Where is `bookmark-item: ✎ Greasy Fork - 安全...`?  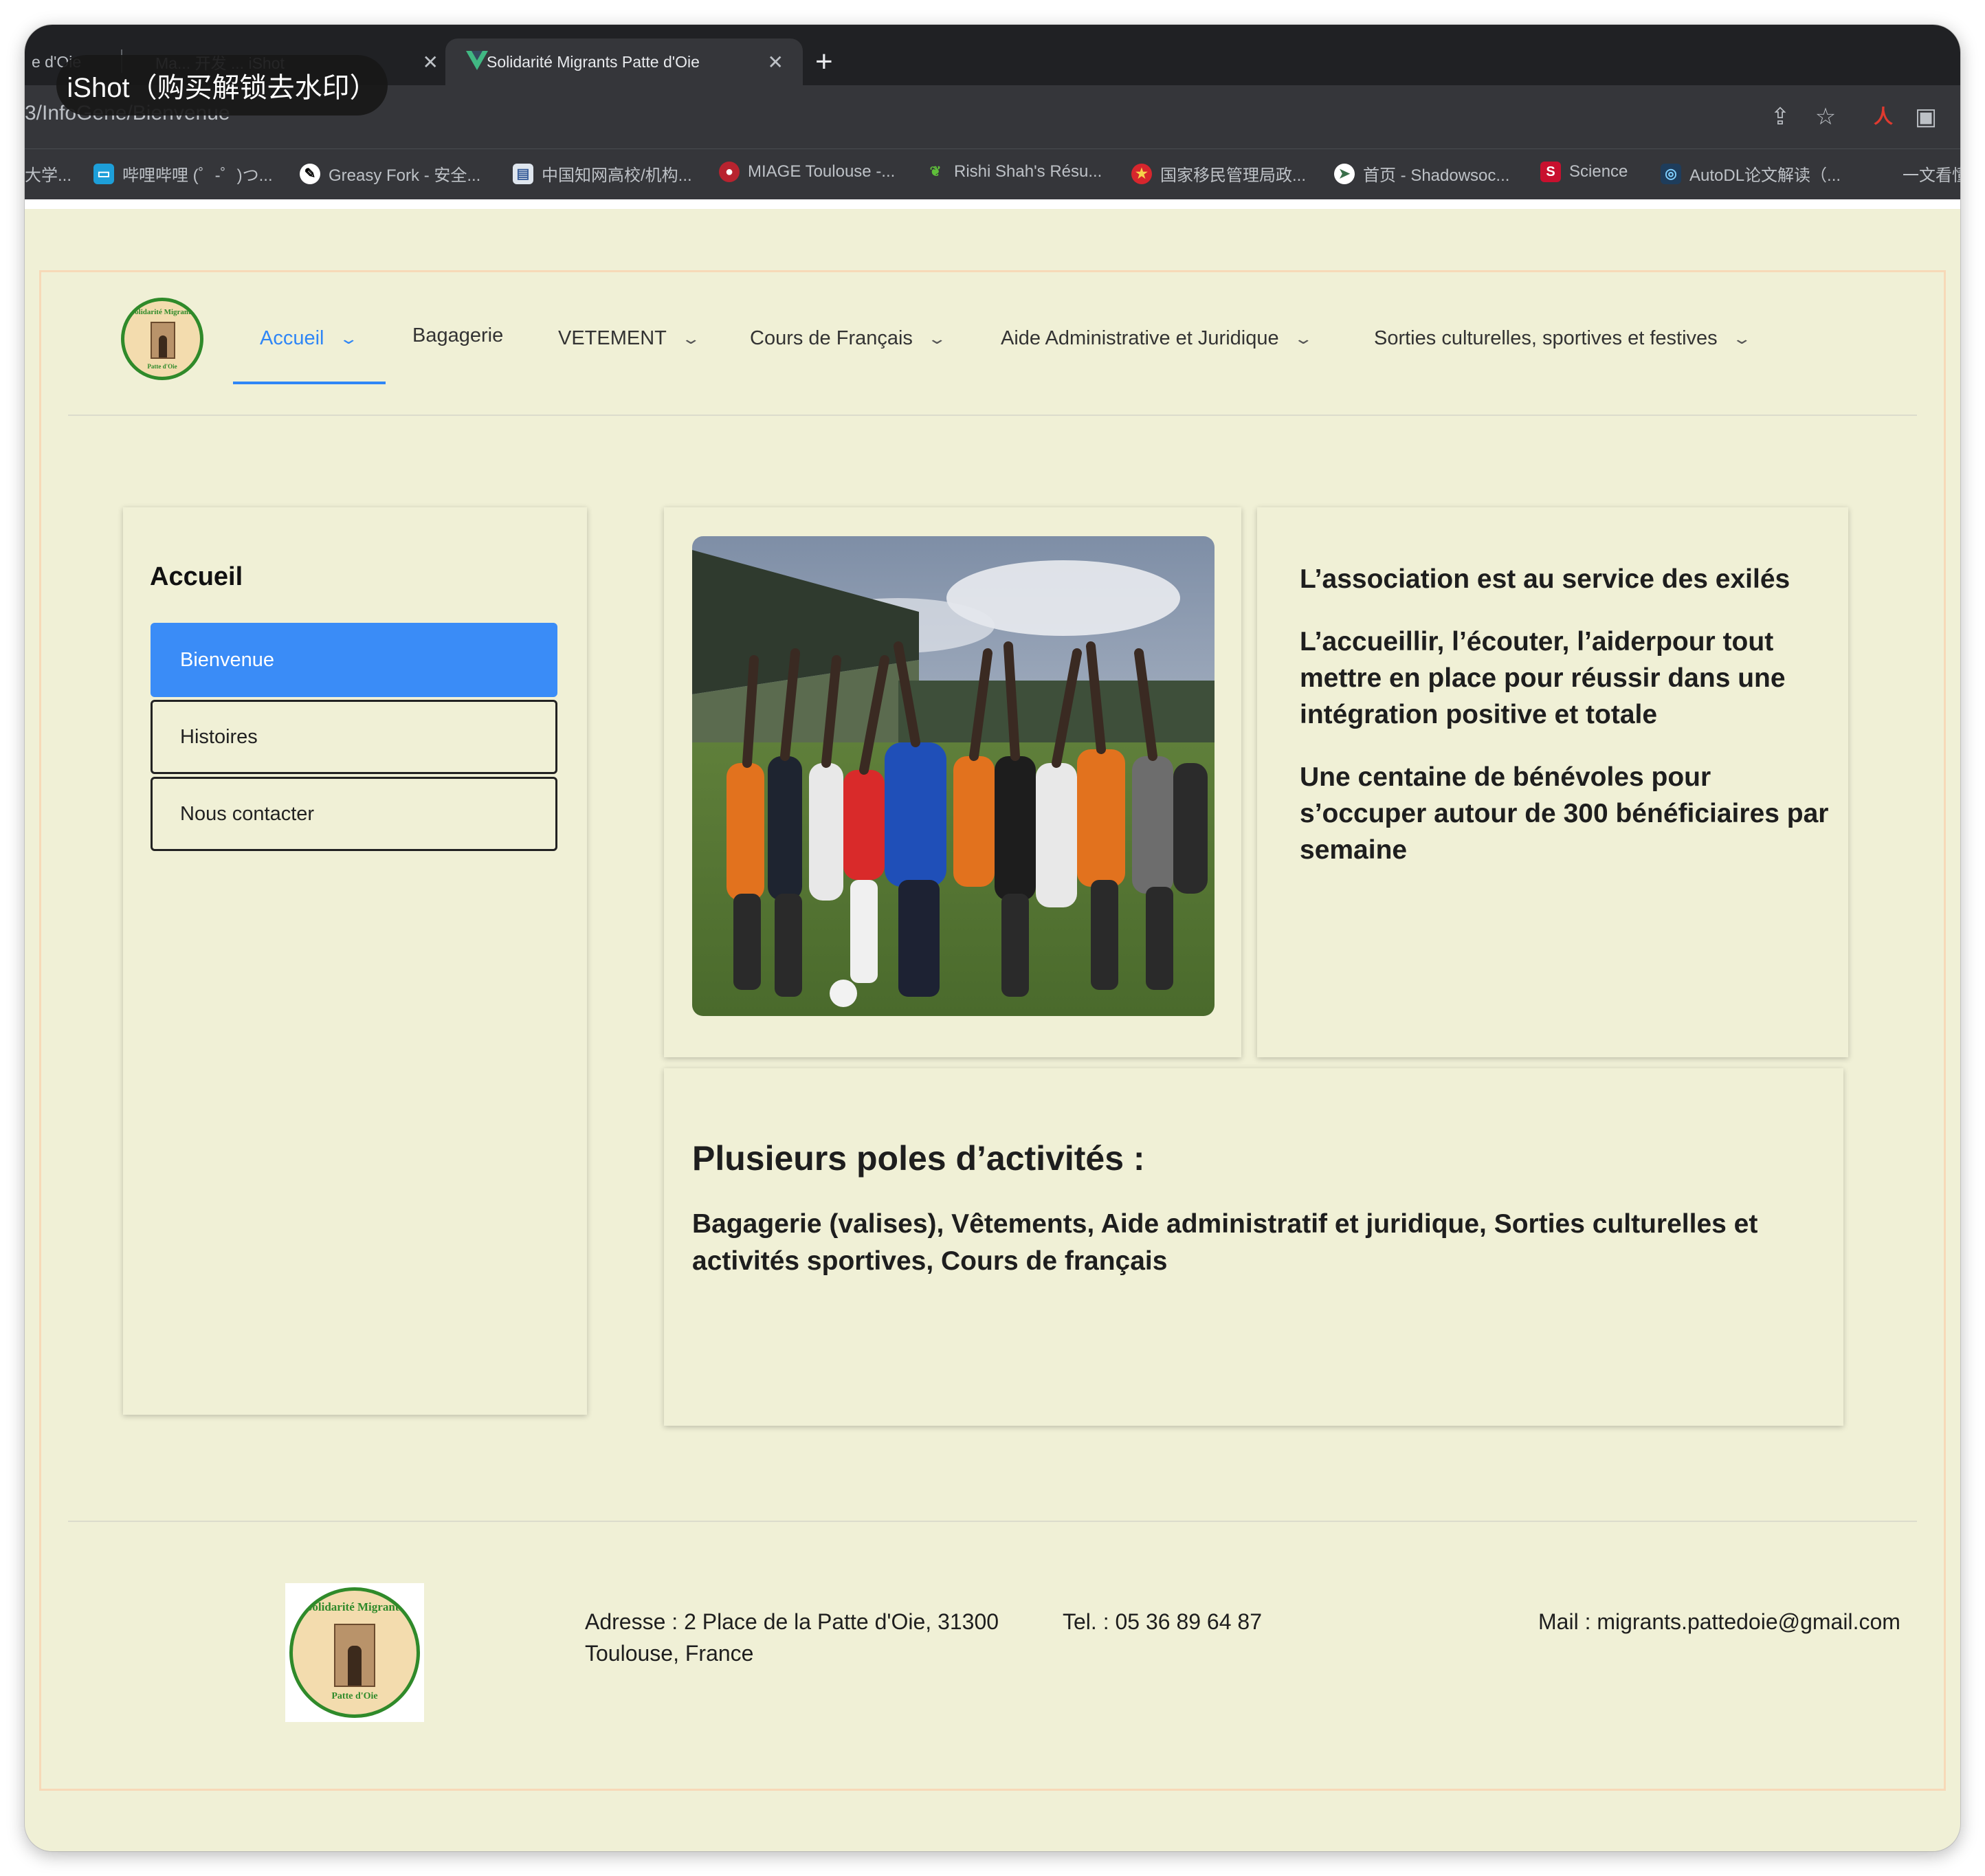 bookmark-item: ✎ Greasy Fork - 安全... is located at coordinates (390, 174).